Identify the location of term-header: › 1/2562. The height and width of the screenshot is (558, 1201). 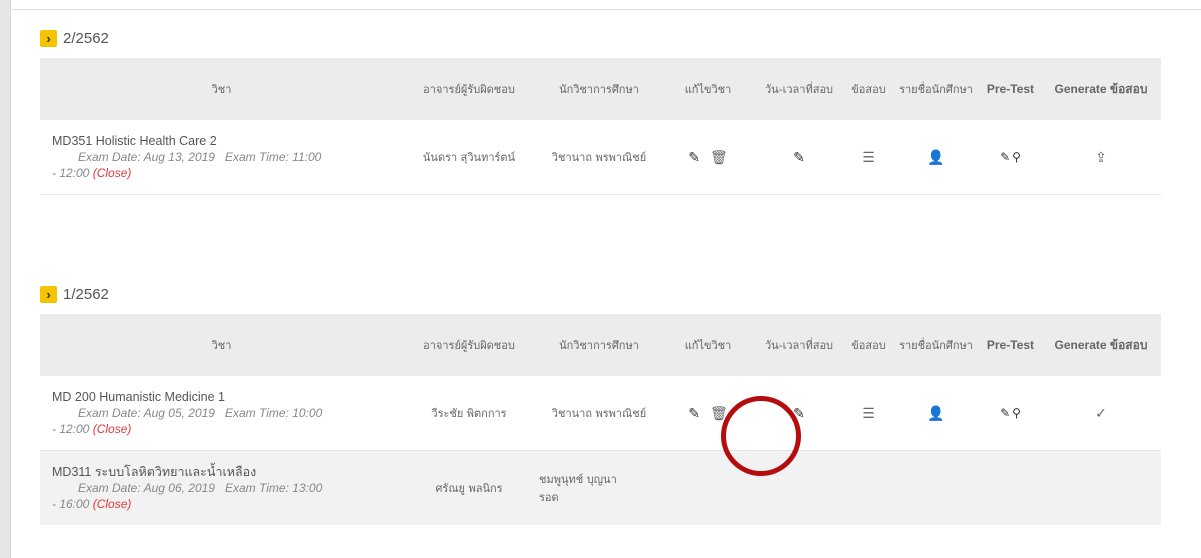
(600, 294).